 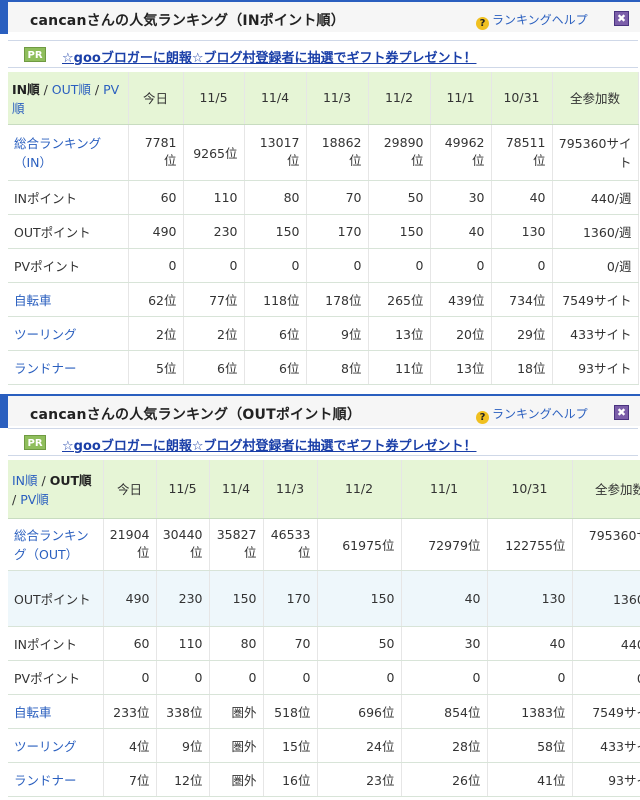 What do you see at coordinates (337, 197) in the screenshot?
I see `table-cell: 70` at bounding box center [337, 197].